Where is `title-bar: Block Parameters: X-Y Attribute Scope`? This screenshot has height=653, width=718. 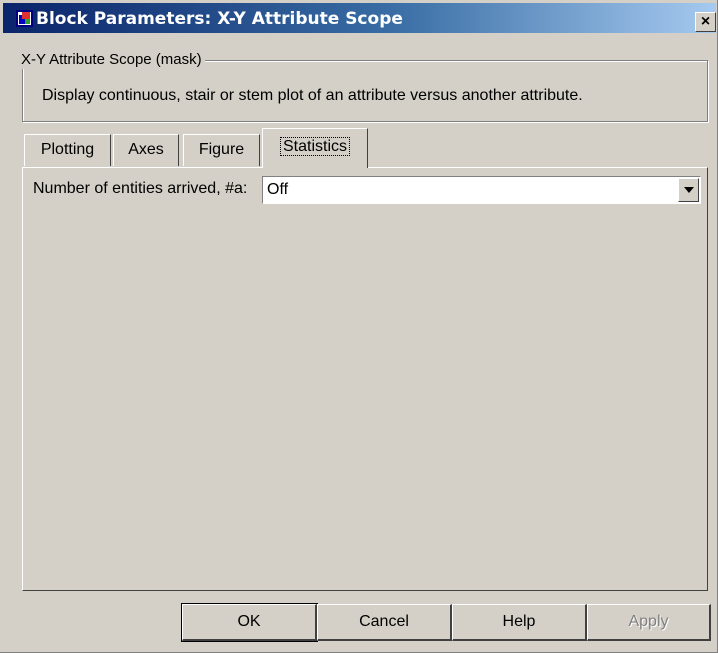
title-bar: Block Parameters: X-Y Attribute Scope is located at coordinates (359, 18).